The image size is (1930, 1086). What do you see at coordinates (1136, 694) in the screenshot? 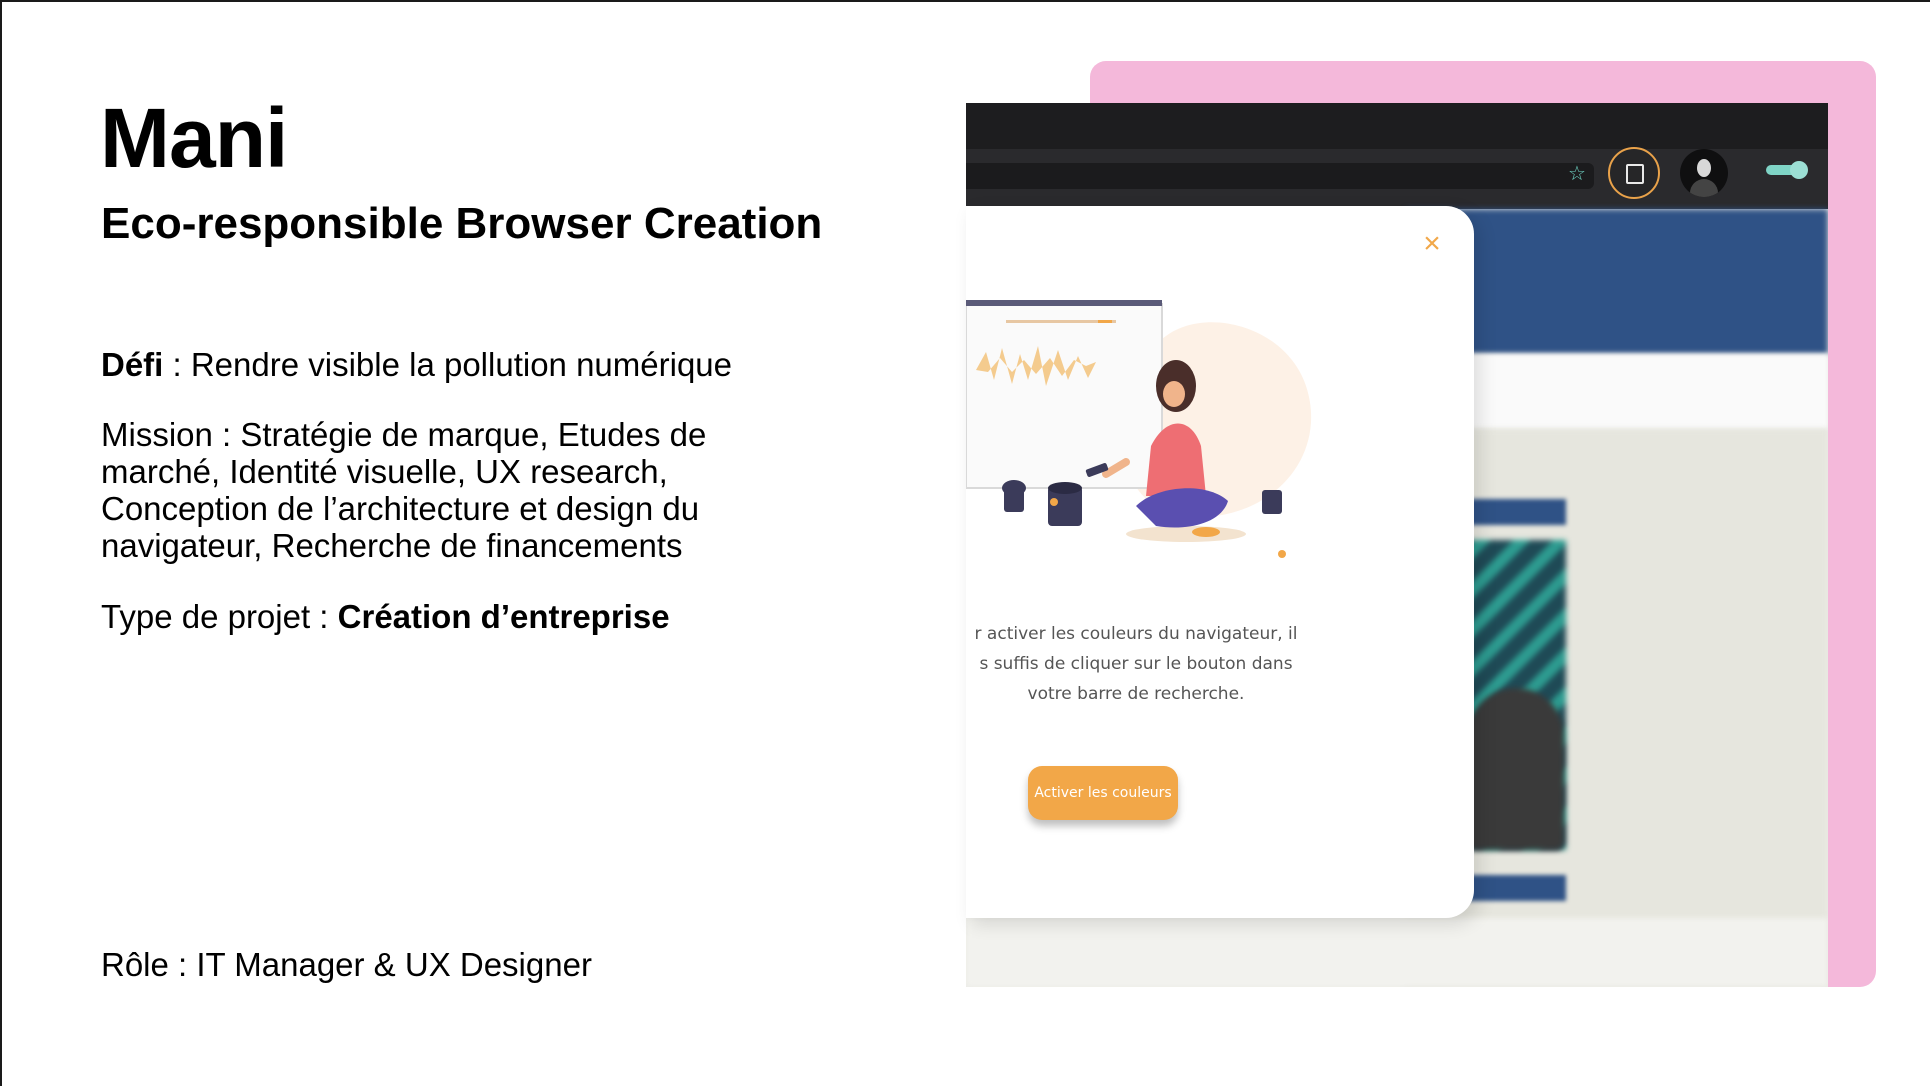
I see `modal-text-line-3: votre barre de recherche.` at bounding box center [1136, 694].